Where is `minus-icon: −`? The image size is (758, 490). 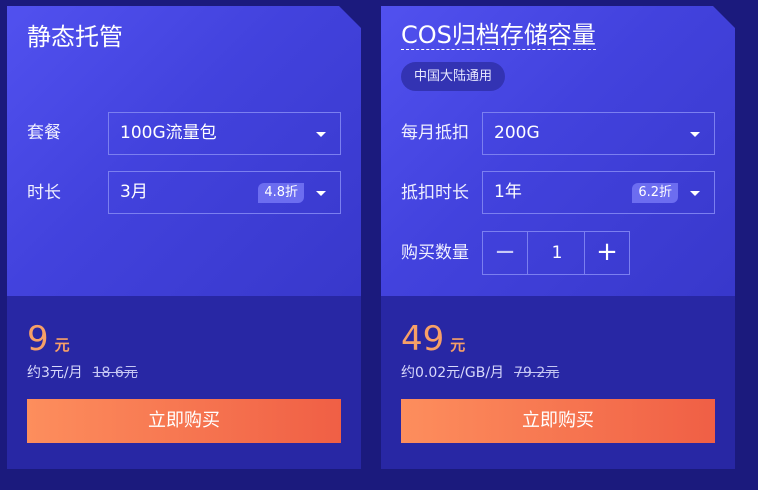
minus-icon: − is located at coordinates (505, 253).